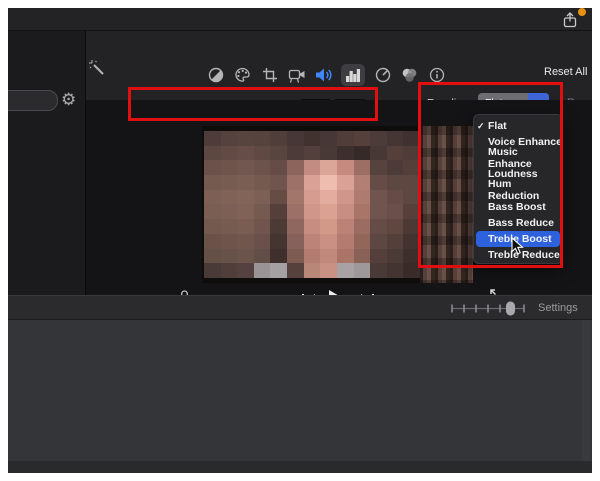 This screenshot has width=600, height=481. I want to click on menu-item-music-enhance: Music Enhance, so click(518, 158).